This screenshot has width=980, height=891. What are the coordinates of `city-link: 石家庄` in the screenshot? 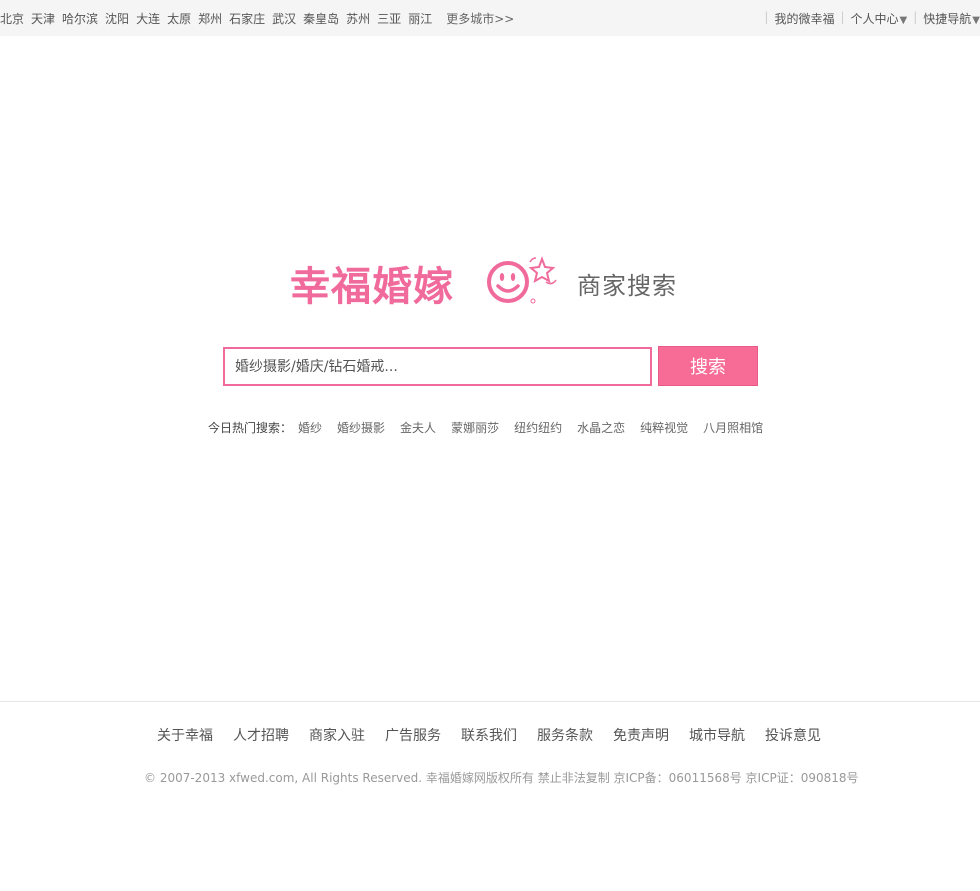 It's located at (247, 18).